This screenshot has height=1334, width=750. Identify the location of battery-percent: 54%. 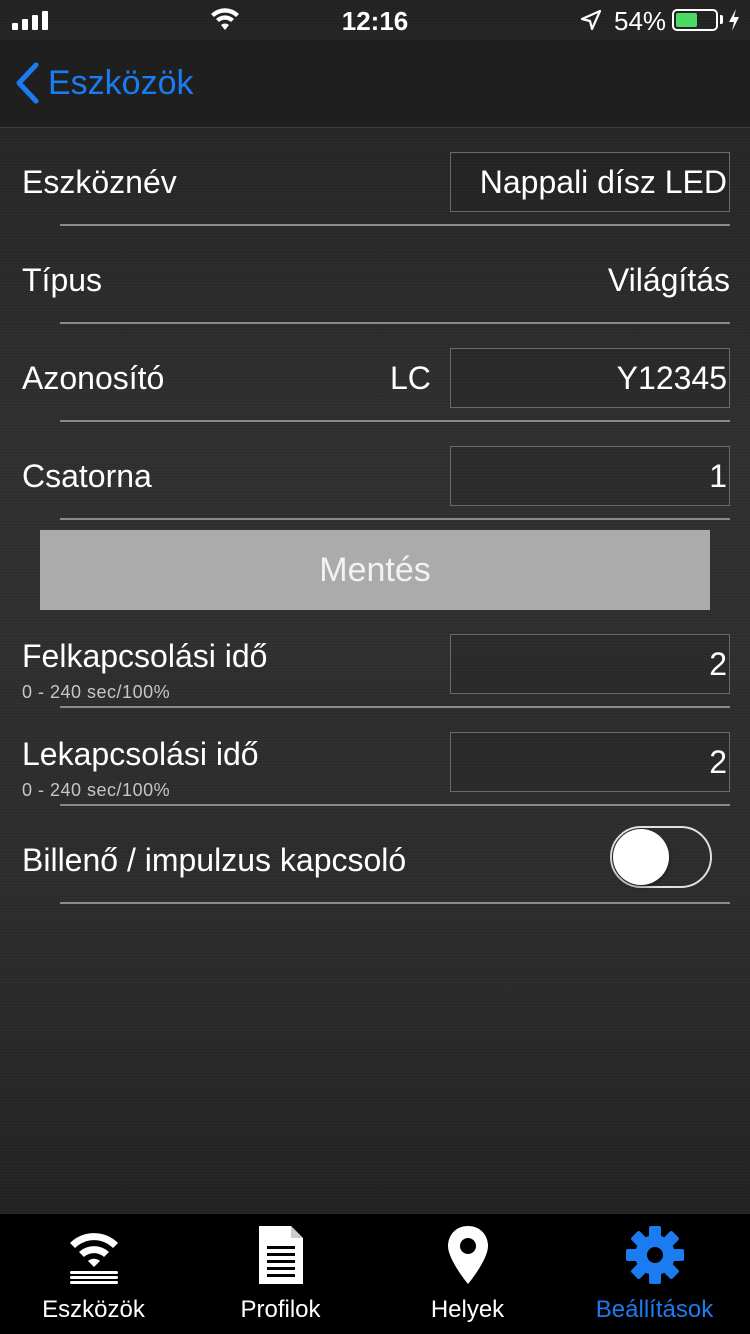
(640, 21).